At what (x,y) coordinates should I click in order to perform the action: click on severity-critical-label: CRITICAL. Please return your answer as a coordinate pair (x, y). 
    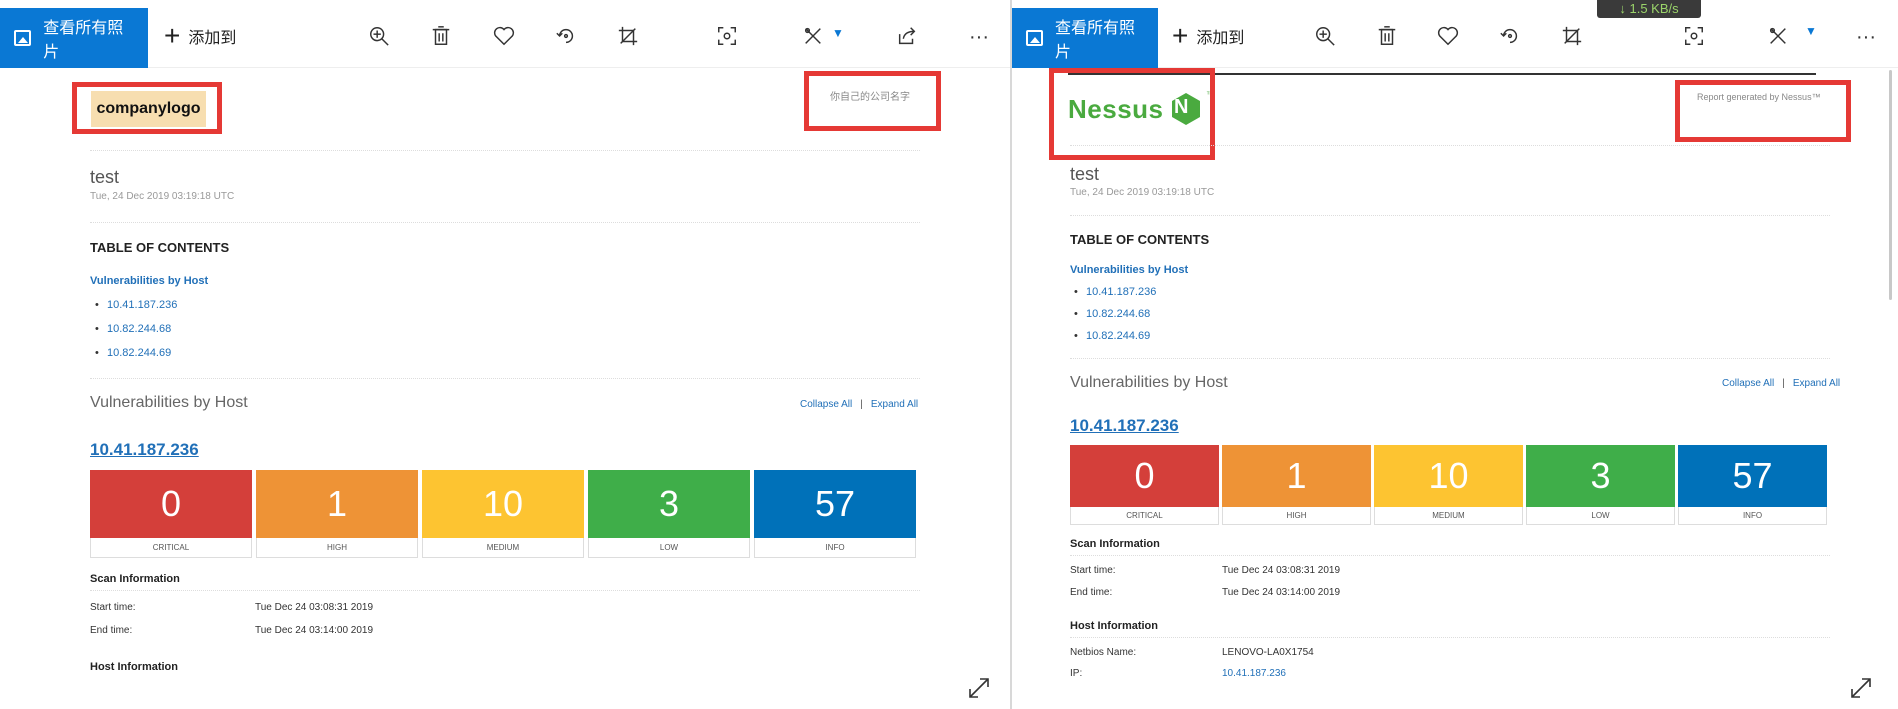
    Looking at the image, I should click on (171, 548).